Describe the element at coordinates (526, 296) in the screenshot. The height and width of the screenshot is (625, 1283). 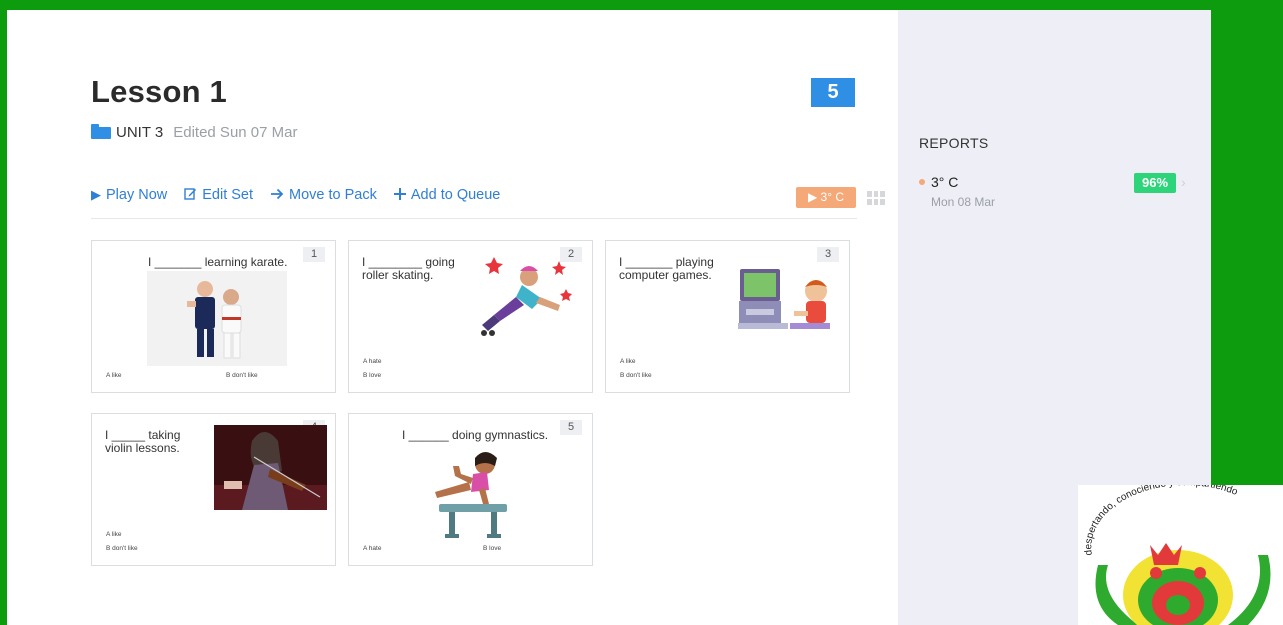
I see `roller-skater-image` at that location.